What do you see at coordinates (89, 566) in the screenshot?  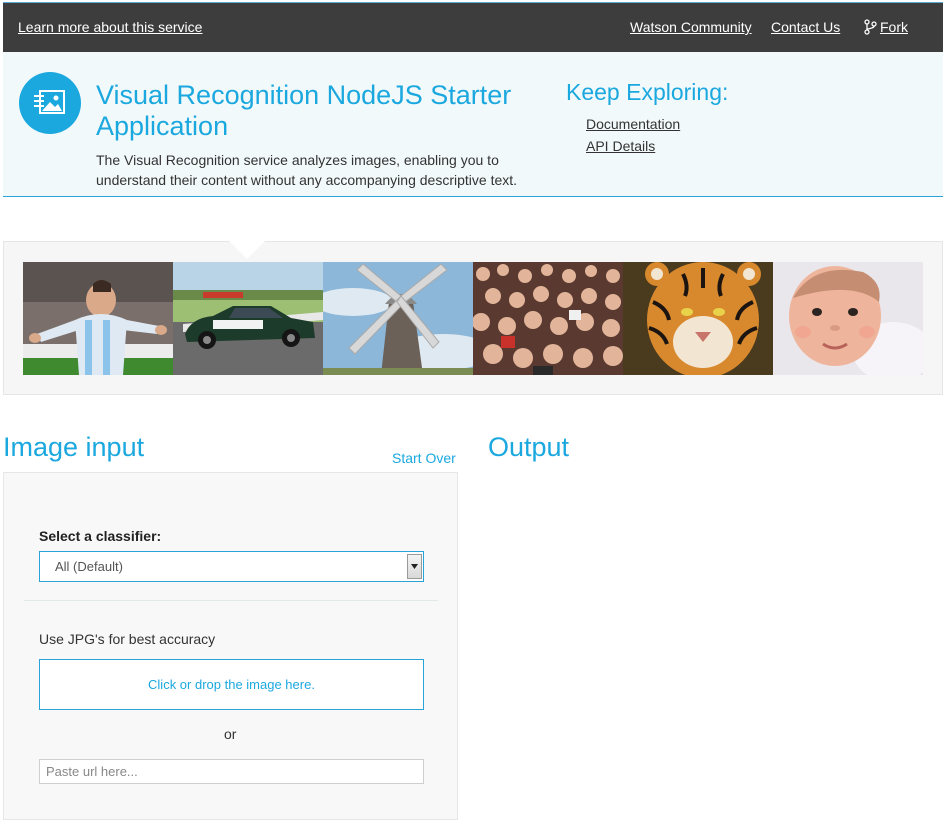 I see `classifier-select-value: All (Default)` at bounding box center [89, 566].